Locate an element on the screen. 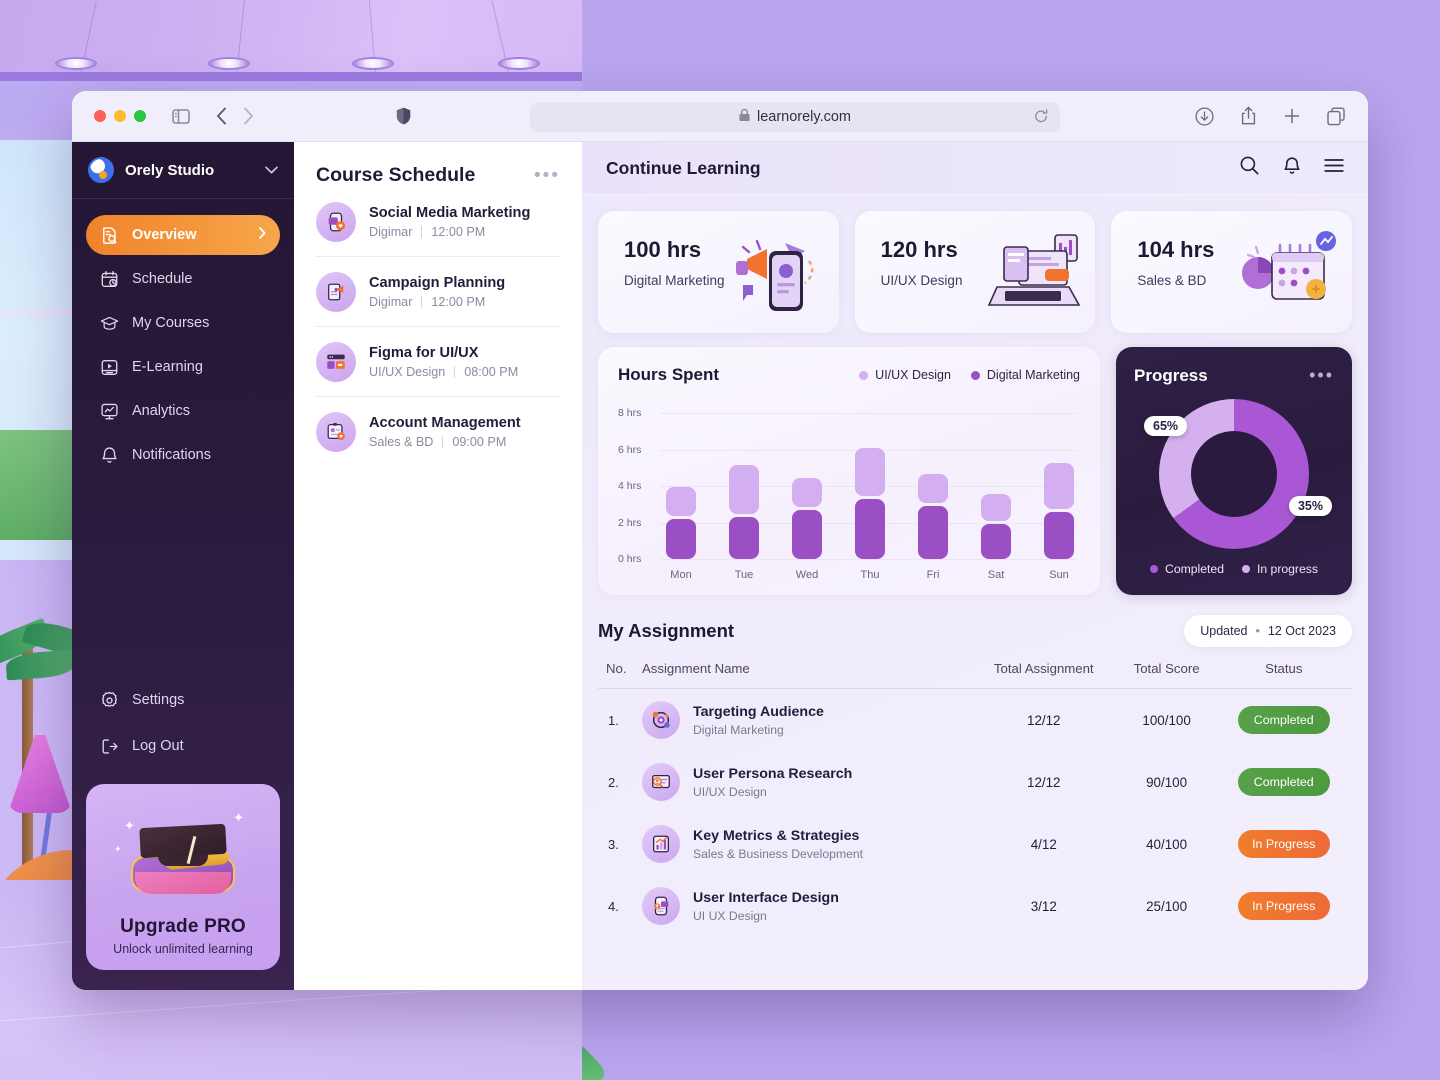  sidebar-item-schedule: Schedule is located at coordinates (183, 279).